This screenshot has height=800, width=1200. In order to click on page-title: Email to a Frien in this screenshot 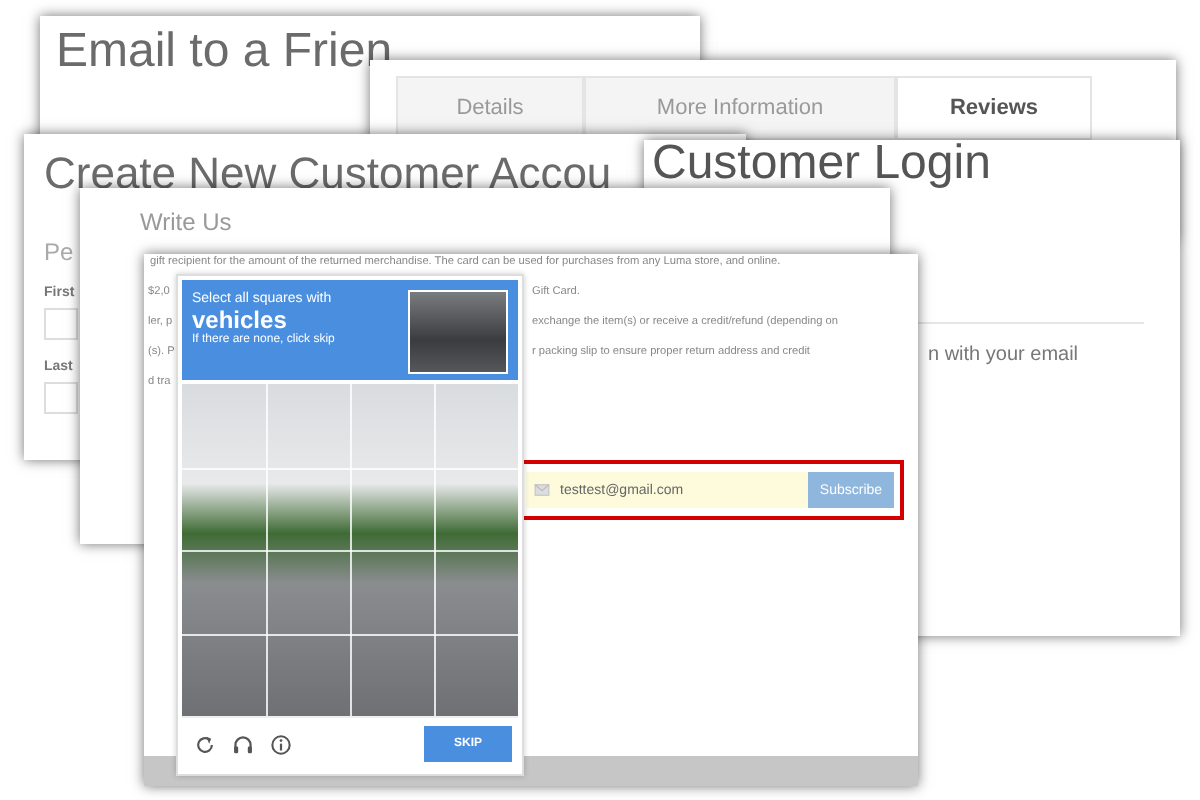, I will do `click(225, 52)`.